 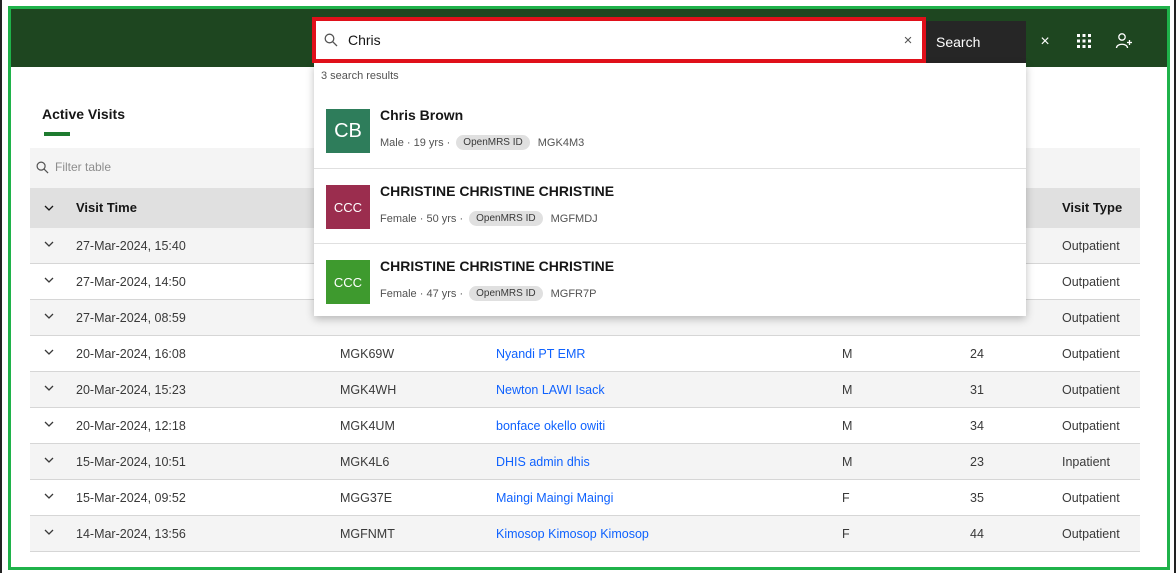 What do you see at coordinates (1124, 41) in the screenshot?
I see `add-patient-icon` at bounding box center [1124, 41].